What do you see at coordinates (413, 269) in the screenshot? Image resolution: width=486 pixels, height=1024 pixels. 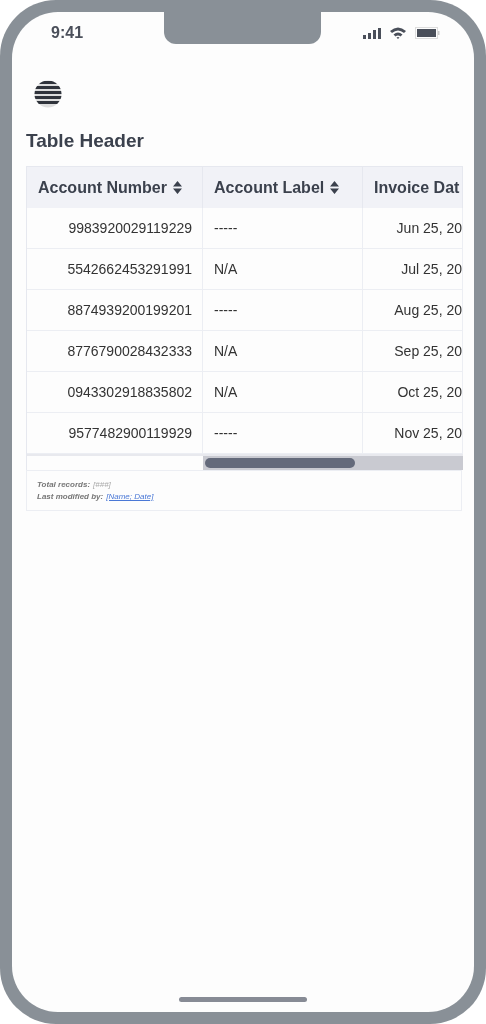 I see `table-cell: Jul 25, 20` at bounding box center [413, 269].